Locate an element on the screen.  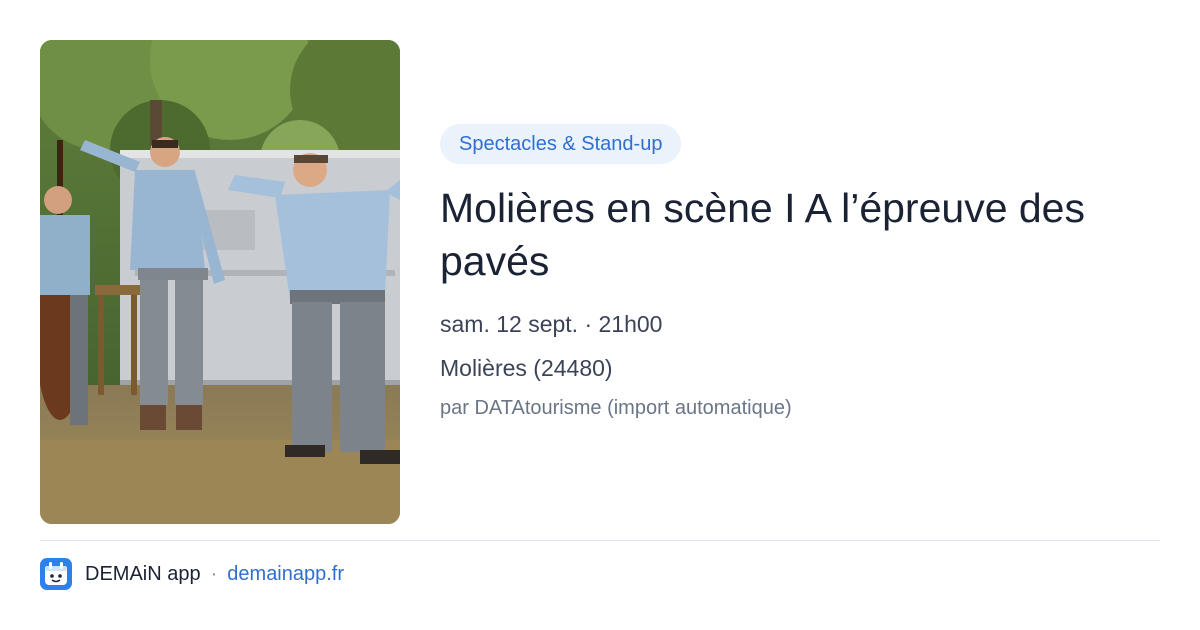
footer: DEMAiN app · demainapp.fr is located at coordinates (192, 574).